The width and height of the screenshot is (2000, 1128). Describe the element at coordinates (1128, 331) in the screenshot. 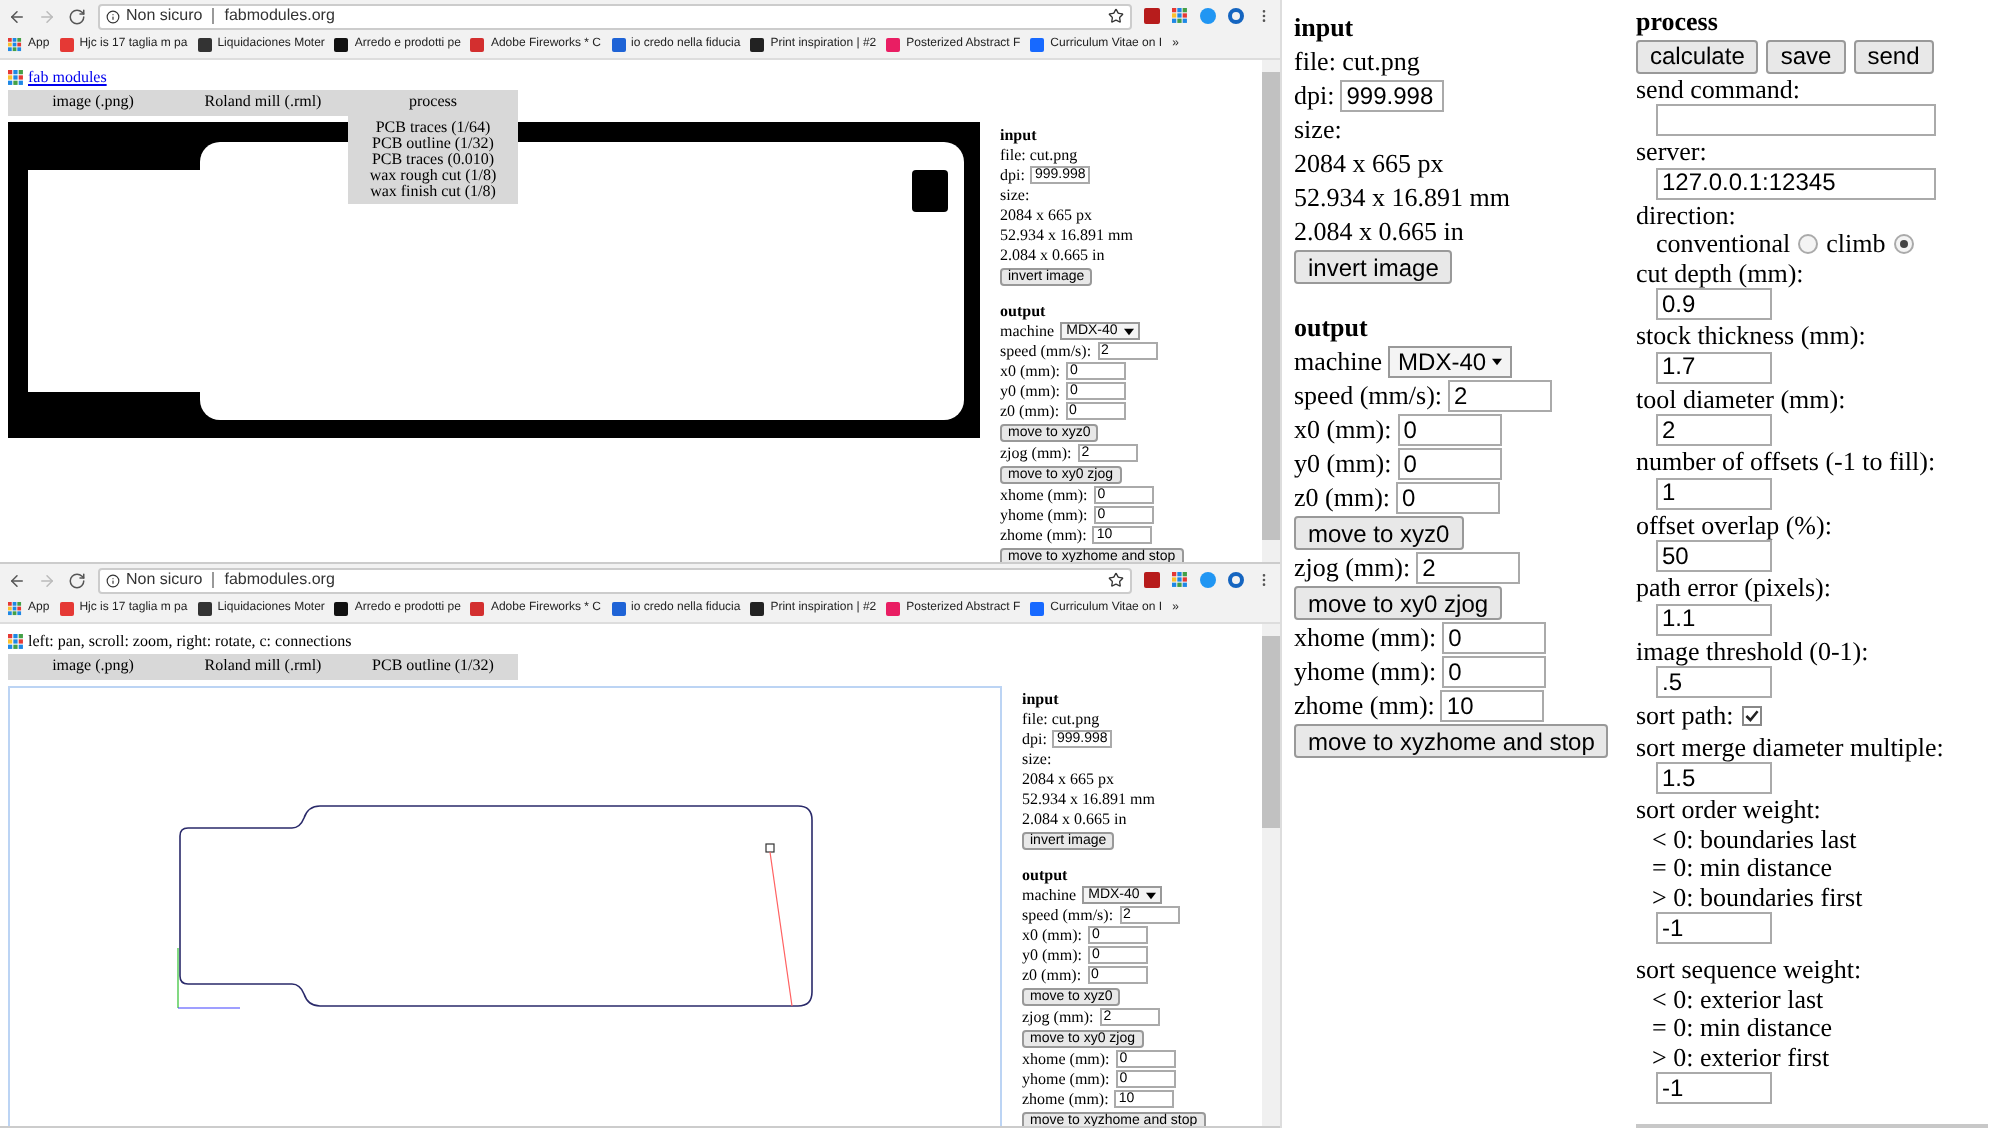

I see `caret-icon` at that location.